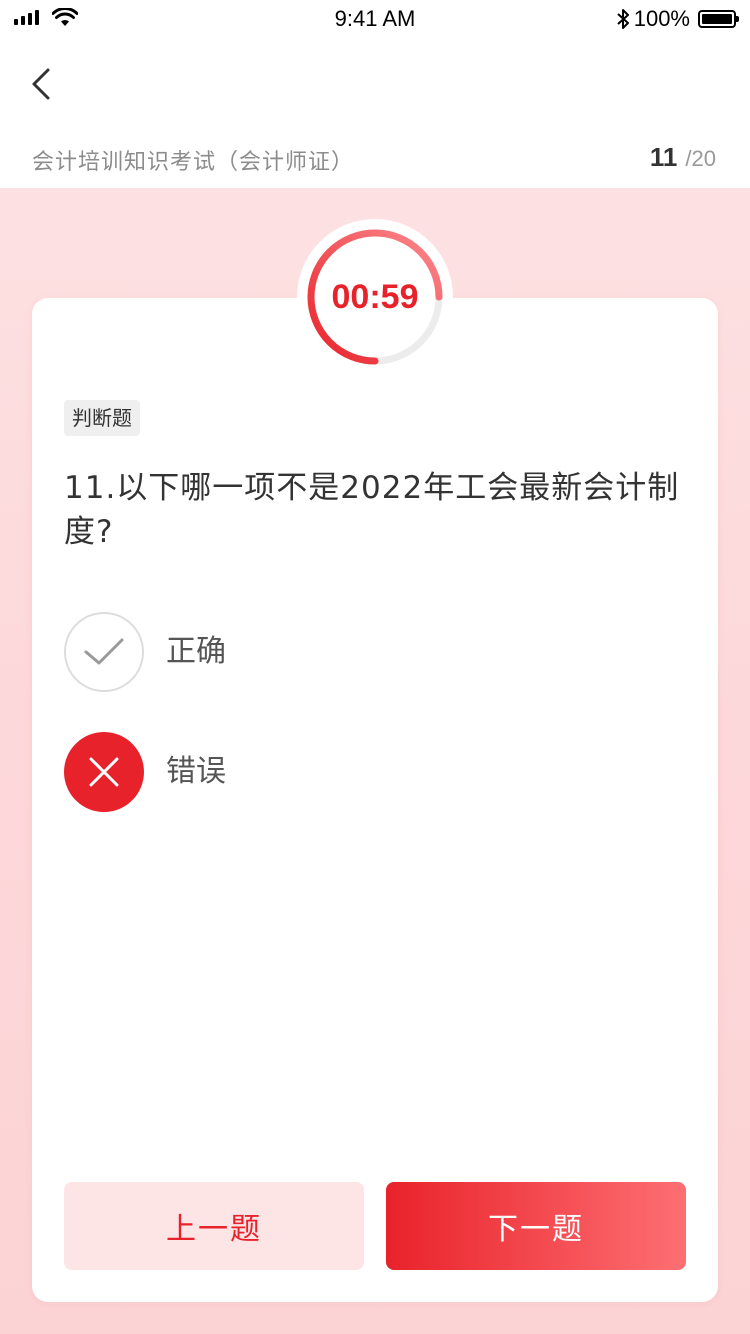  What do you see at coordinates (536, 1226) in the screenshot?
I see `next-question-button: 下一题` at bounding box center [536, 1226].